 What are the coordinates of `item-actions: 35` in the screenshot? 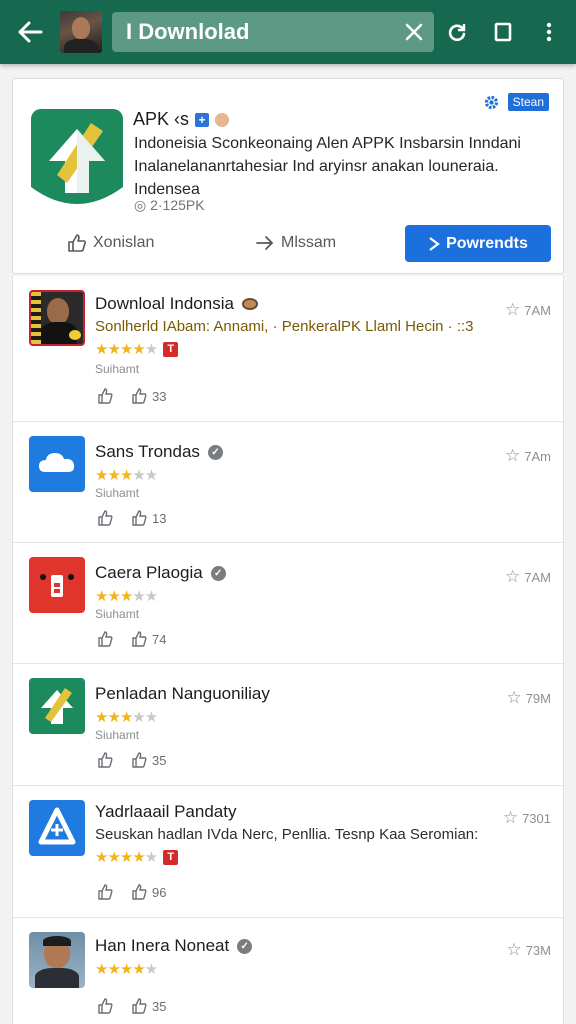 It's located at (131, 760).